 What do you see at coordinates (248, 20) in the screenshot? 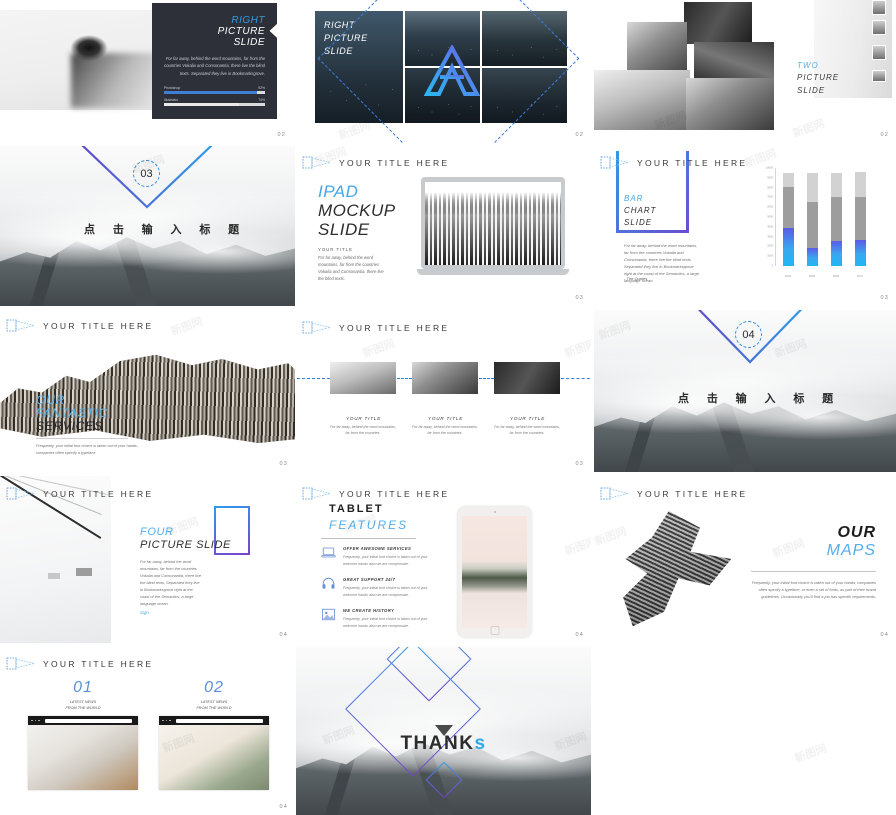
I see `title-line-1: RIGHT` at bounding box center [248, 20].